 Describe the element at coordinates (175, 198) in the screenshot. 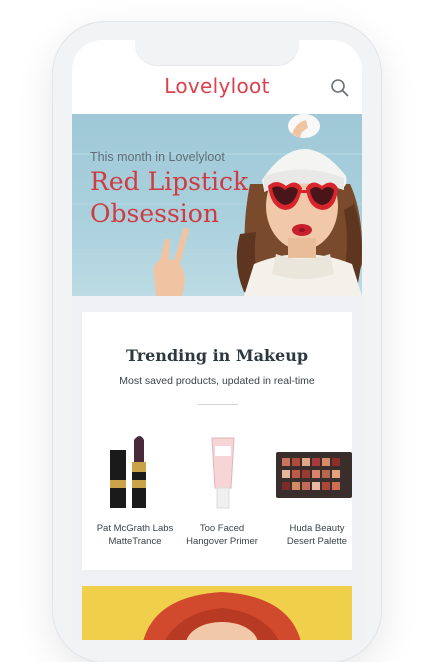

I see `hero-title: Red Lipstick Obsession` at that location.